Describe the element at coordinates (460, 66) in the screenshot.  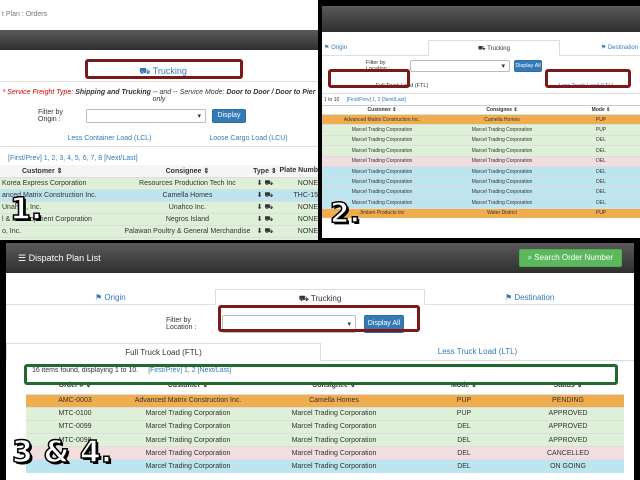
I see `location-select: ▾` at that location.